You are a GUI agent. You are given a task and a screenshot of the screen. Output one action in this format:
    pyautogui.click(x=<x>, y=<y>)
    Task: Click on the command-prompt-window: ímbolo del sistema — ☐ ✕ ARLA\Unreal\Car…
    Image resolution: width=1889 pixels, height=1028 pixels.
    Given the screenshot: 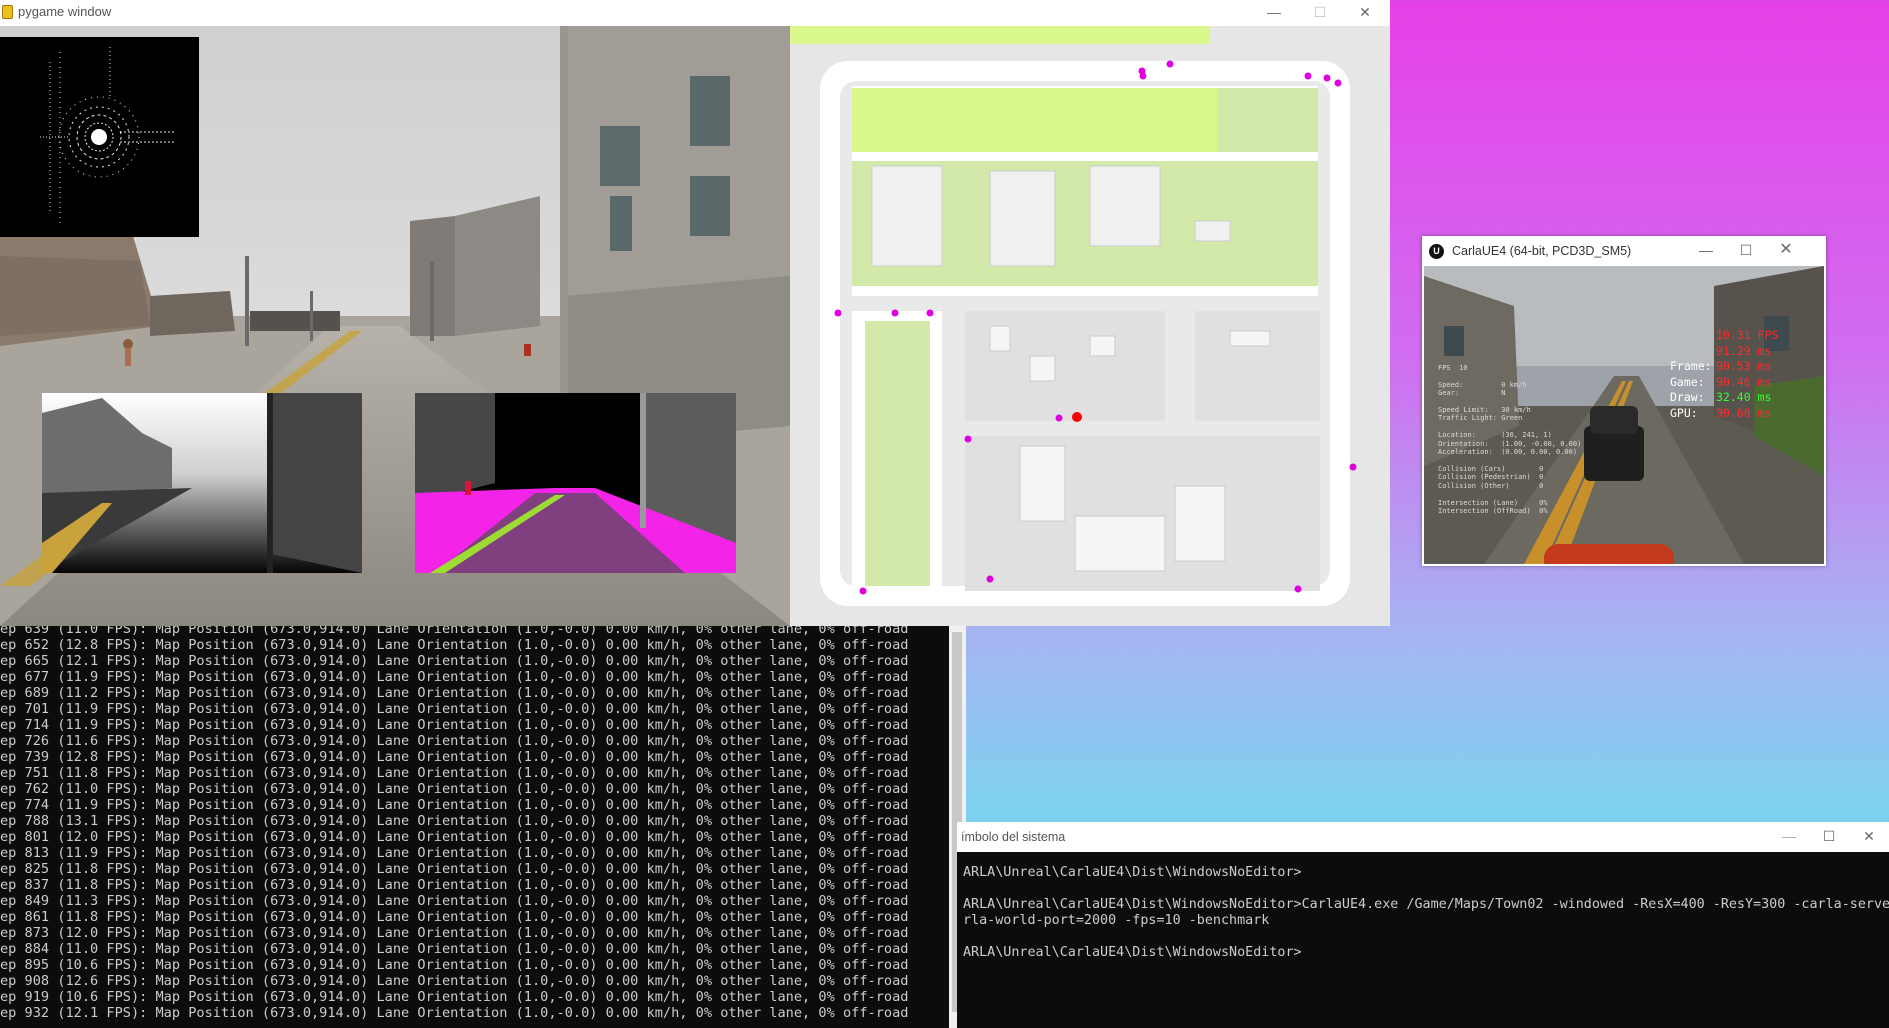 What is the action you would take?
    pyautogui.click(x=1423, y=925)
    